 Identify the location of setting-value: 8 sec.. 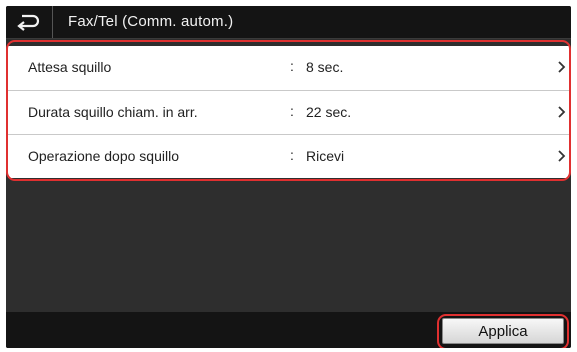
(325, 67).